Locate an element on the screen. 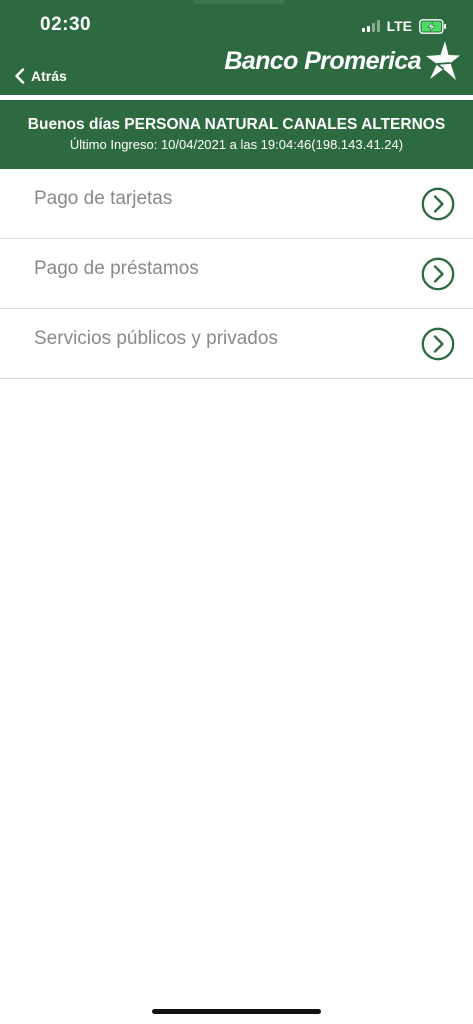 The image size is (473, 1024). status-time: 02:30 is located at coordinates (66, 24).